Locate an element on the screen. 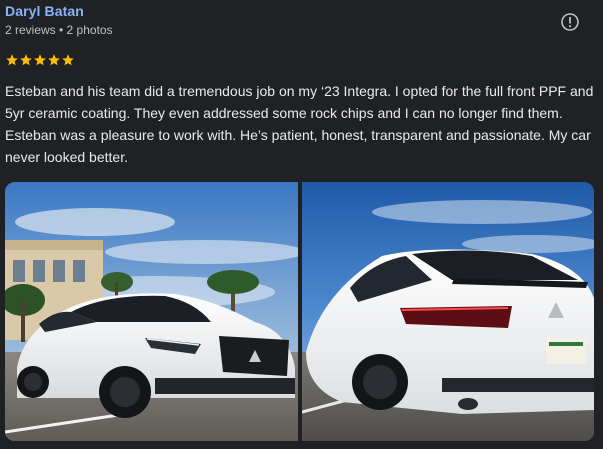 This screenshot has height=449, width=603. report-button is located at coordinates (570, 22).